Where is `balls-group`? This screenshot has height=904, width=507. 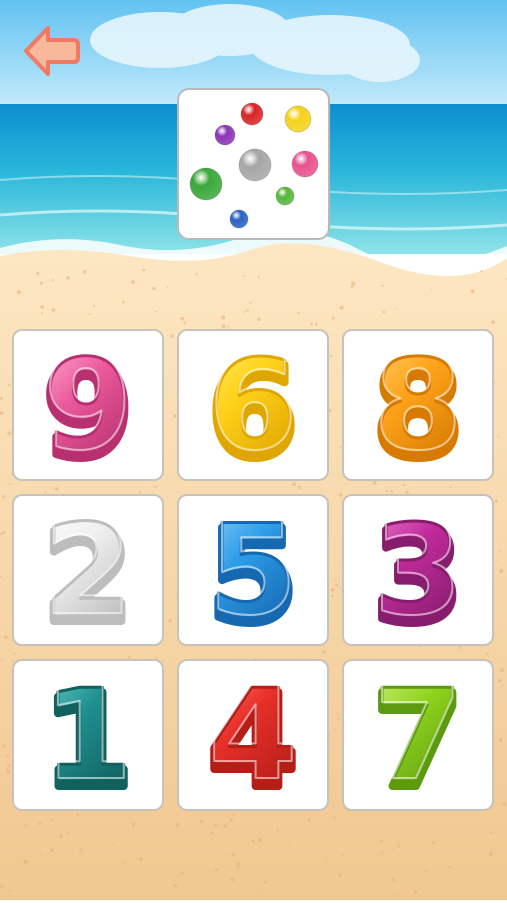
balls-group is located at coordinates (253, 164).